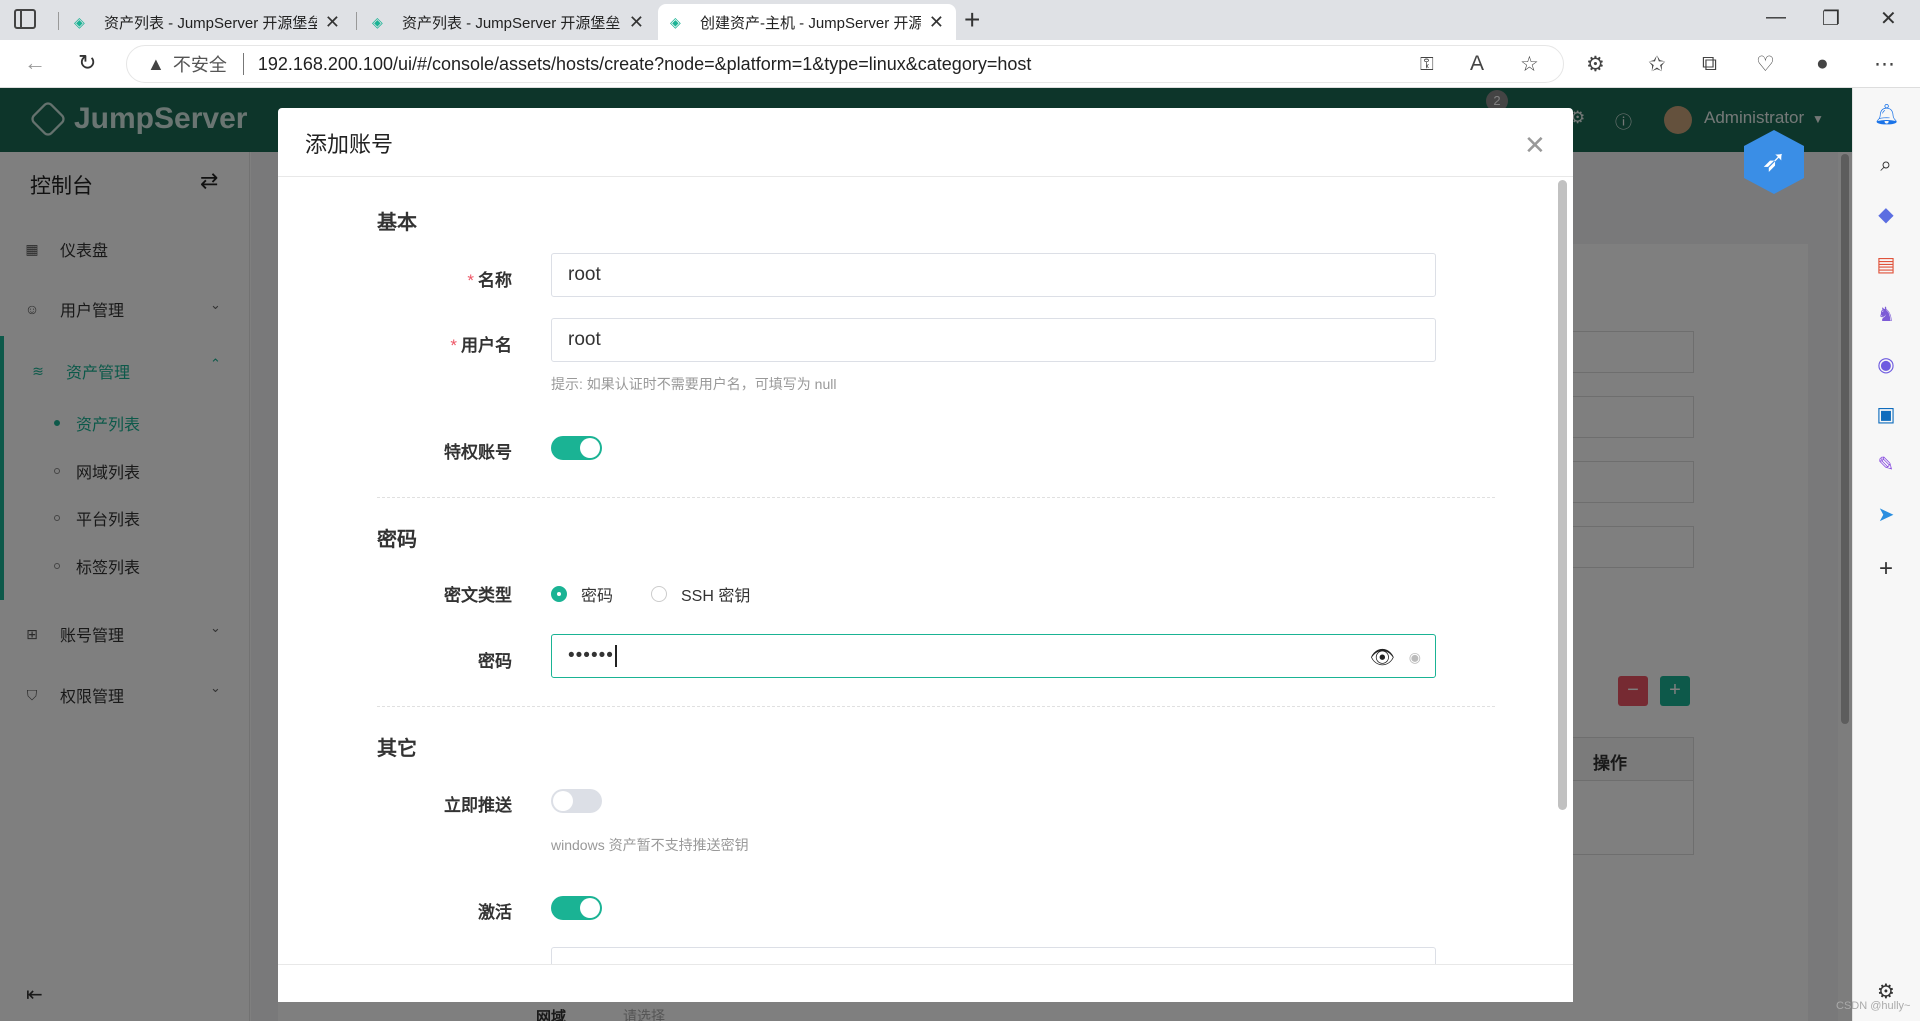  Describe the element at coordinates (442, 278) in the screenshot. I see `name-label: * 名称` at that location.